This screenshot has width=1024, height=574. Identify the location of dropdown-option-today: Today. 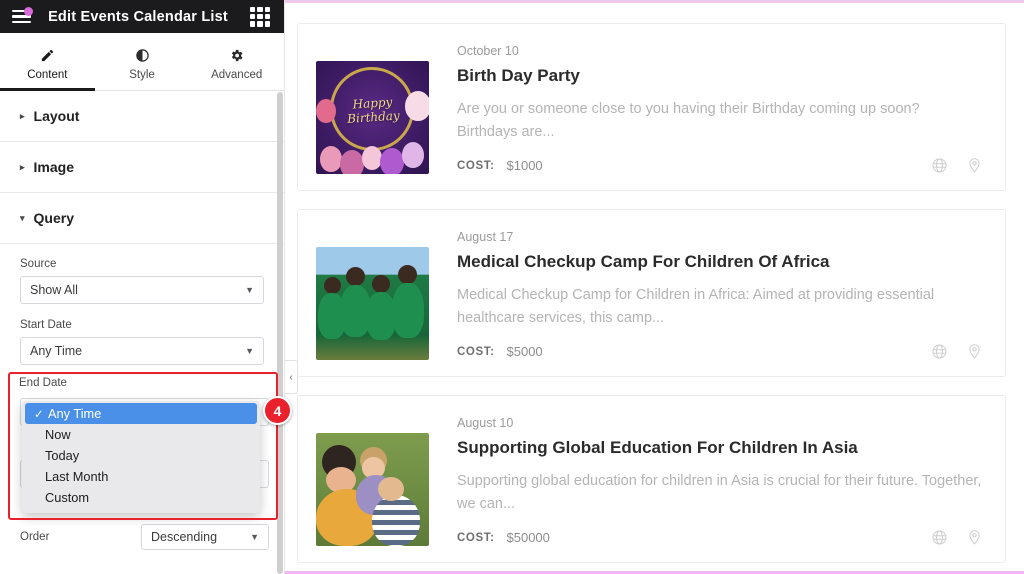
(141, 455).